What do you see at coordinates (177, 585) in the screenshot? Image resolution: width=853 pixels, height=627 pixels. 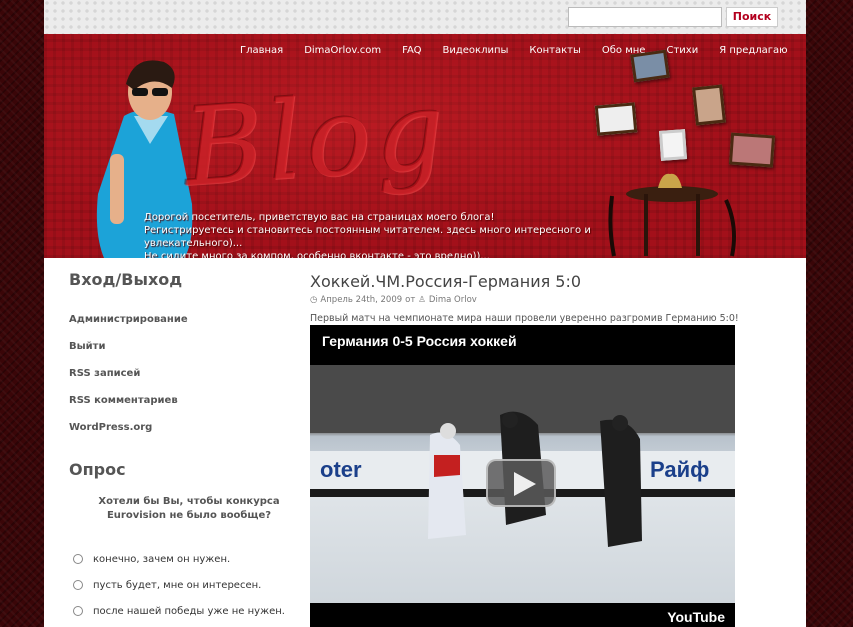 I see `poll-option-label: пусть будет, мне он интересен.` at bounding box center [177, 585].